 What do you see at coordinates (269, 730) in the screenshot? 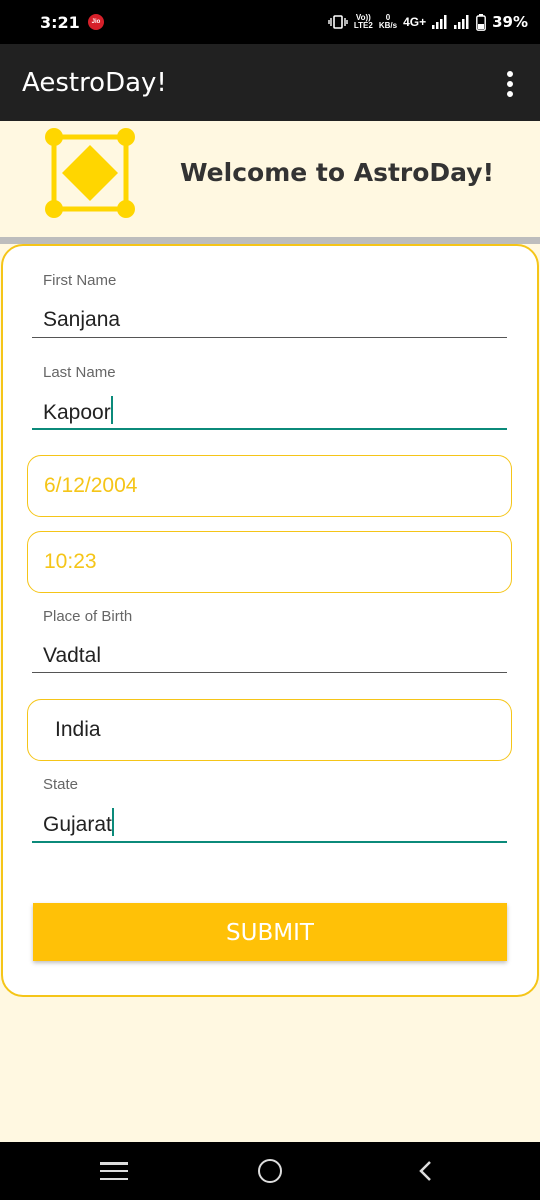
I see `country-selector: India` at bounding box center [269, 730].